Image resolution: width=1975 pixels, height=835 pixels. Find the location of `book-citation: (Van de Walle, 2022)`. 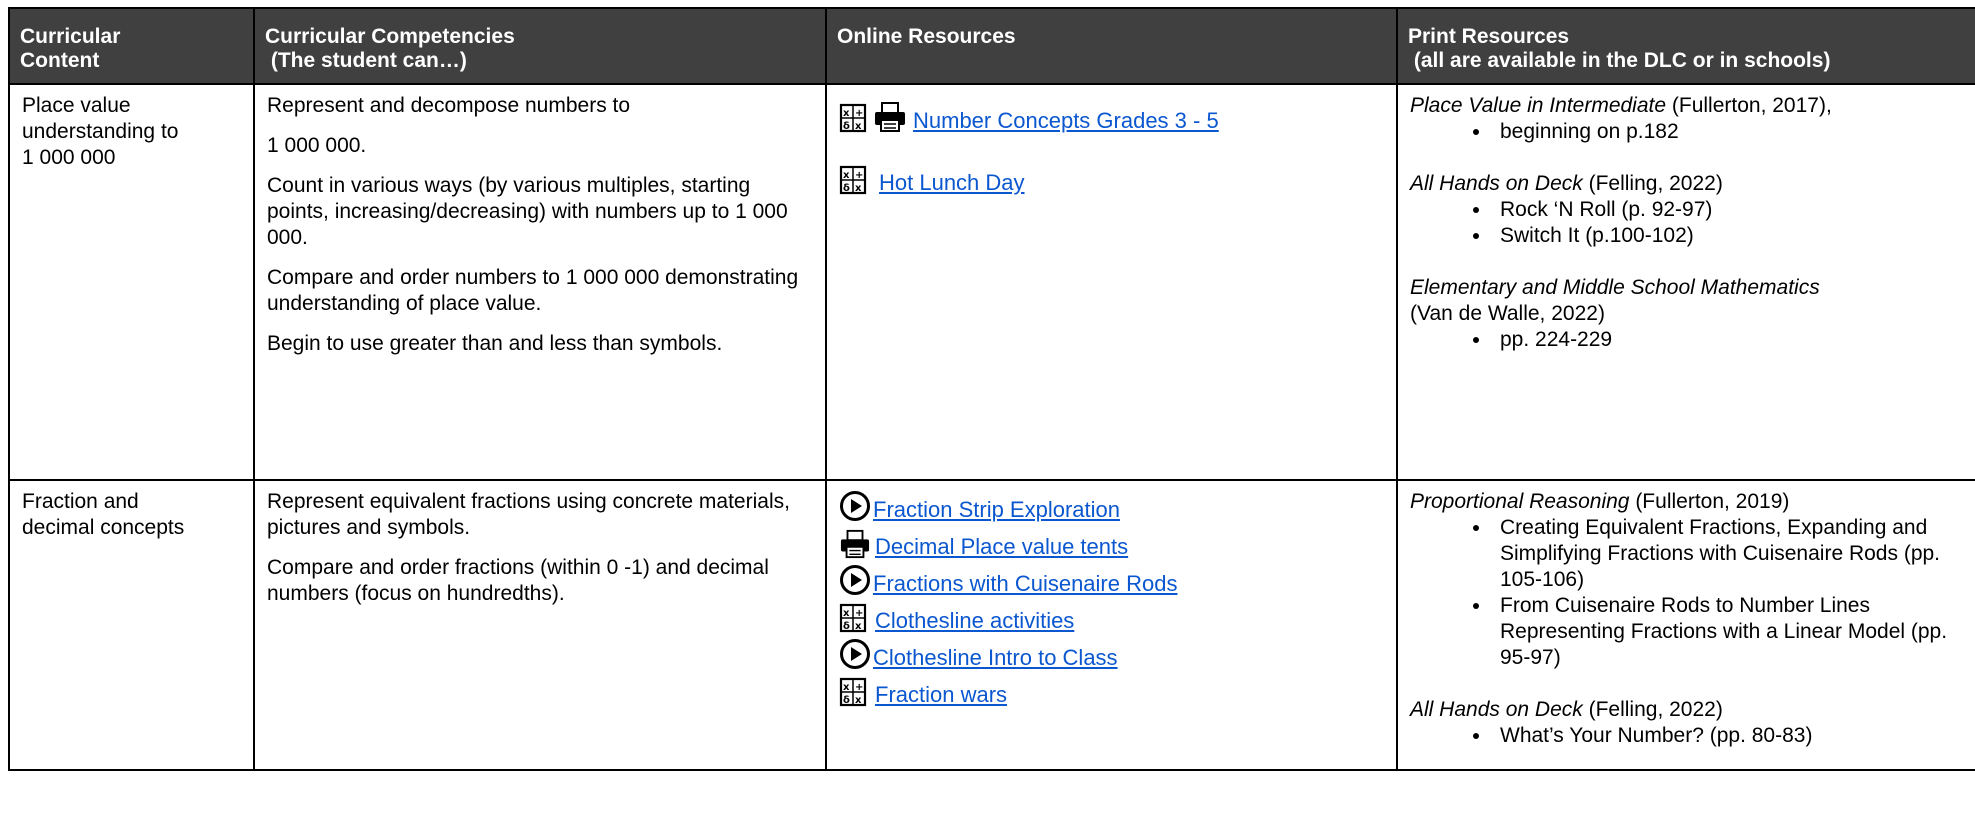

book-citation: (Van de Walle, 2022) is located at coordinates (1507, 313).